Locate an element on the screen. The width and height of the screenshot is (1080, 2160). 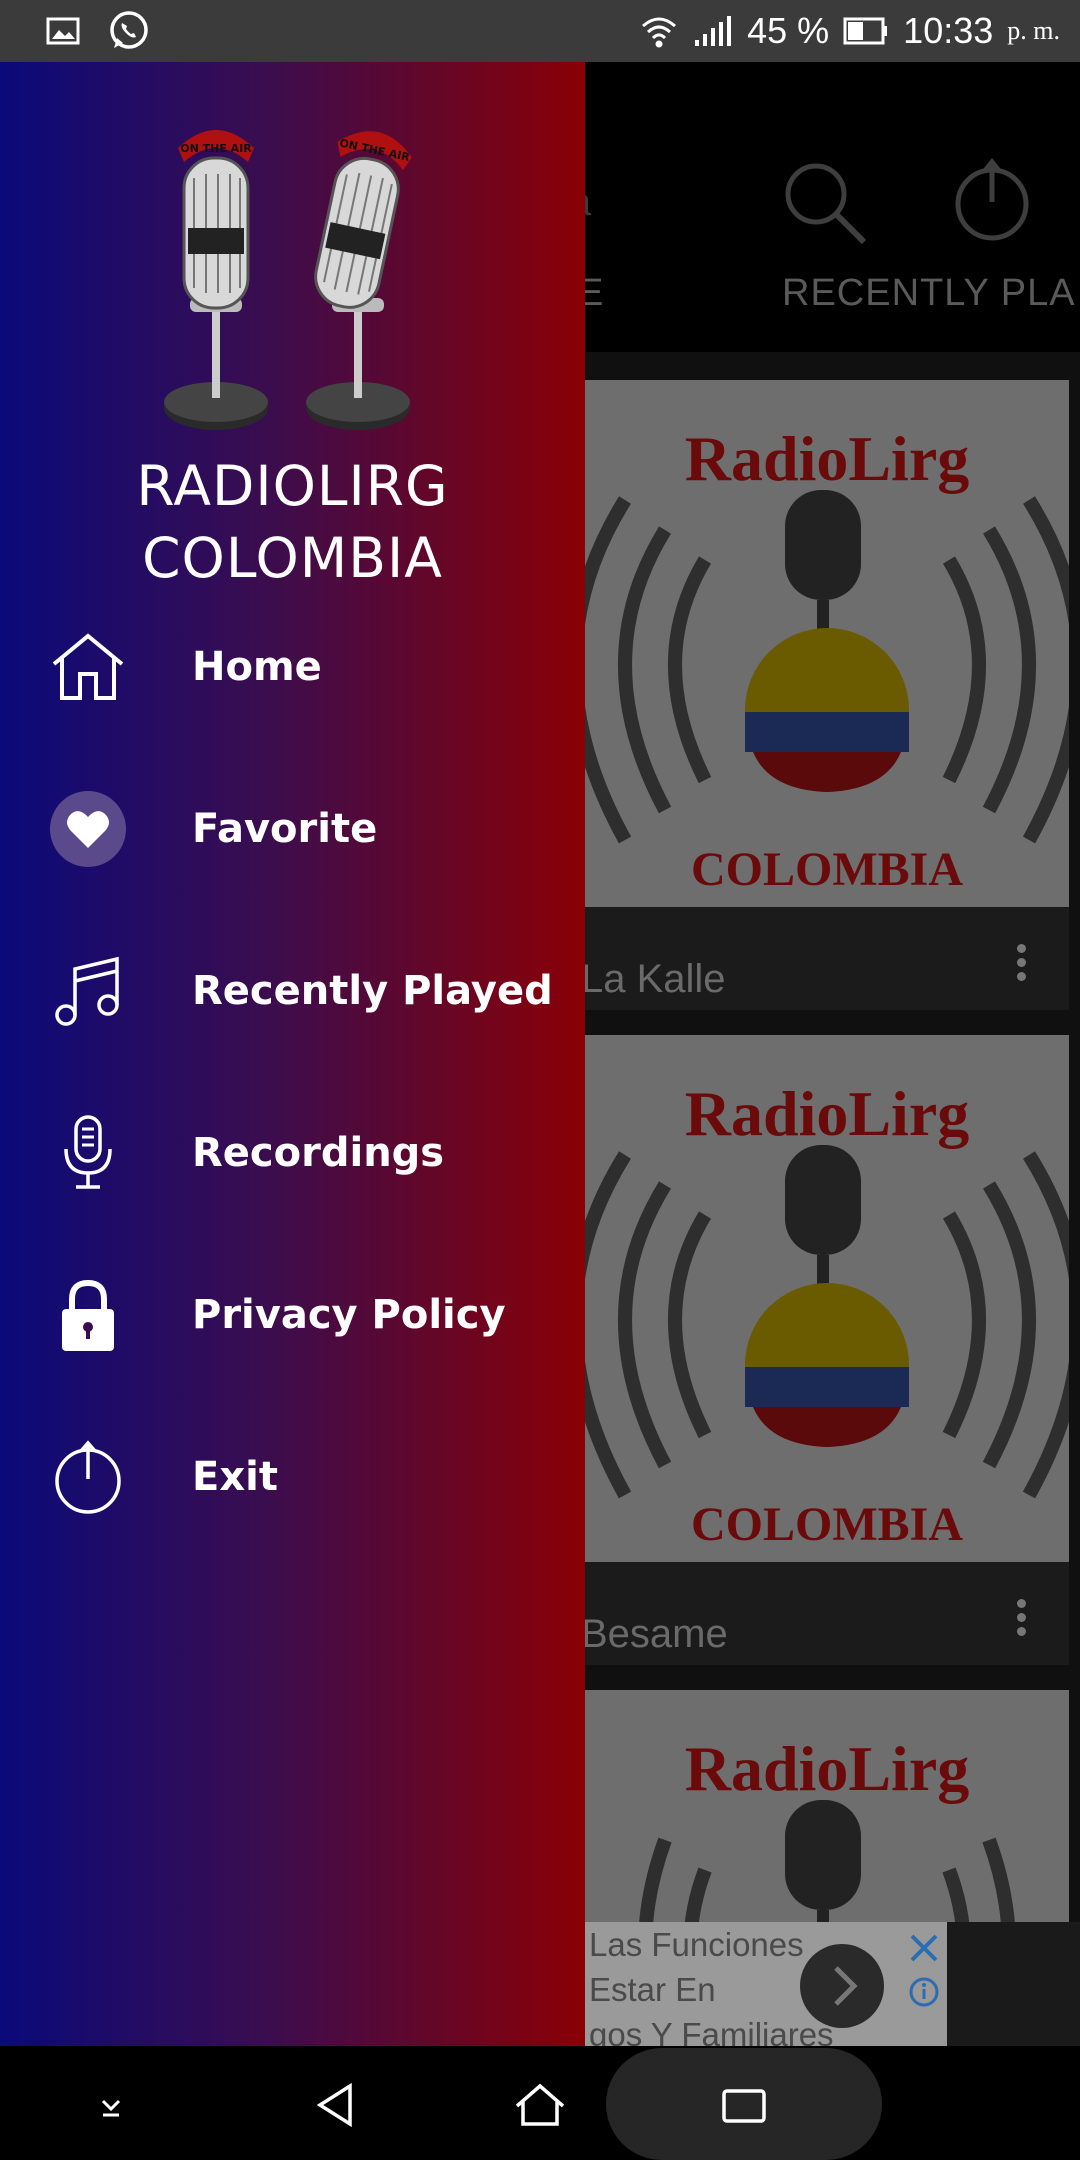
menu-label: Recently Played is located at coordinates (372, 991).